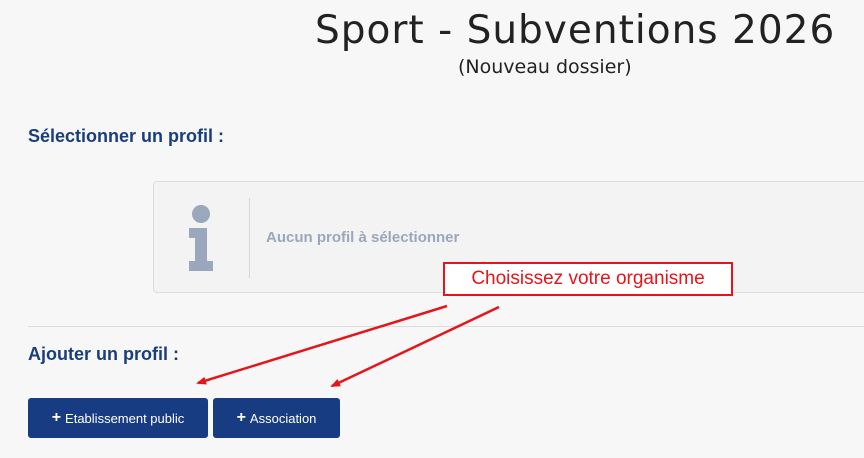 This screenshot has width=864, height=458. Describe the element at coordinates (415, 346) in the screenshot. I see `arrow-to-association` at that location.